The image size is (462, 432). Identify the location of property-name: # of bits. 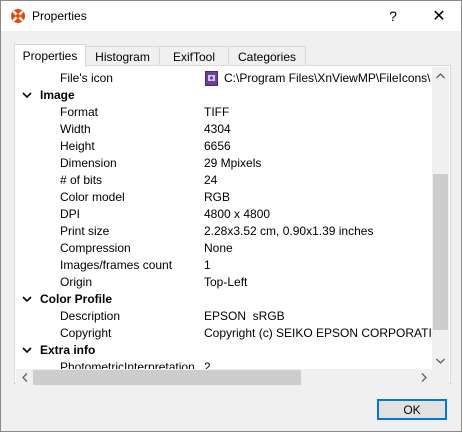
(81, 180).